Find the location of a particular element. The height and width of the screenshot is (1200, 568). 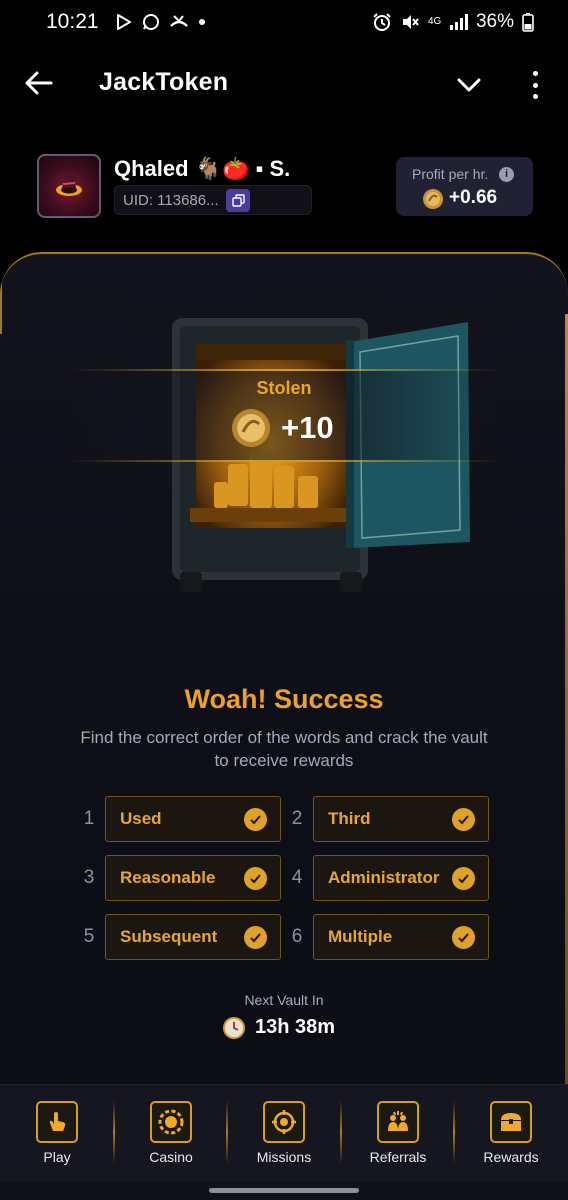

nav-missions: Missions is located at coordinates (284, 1139).